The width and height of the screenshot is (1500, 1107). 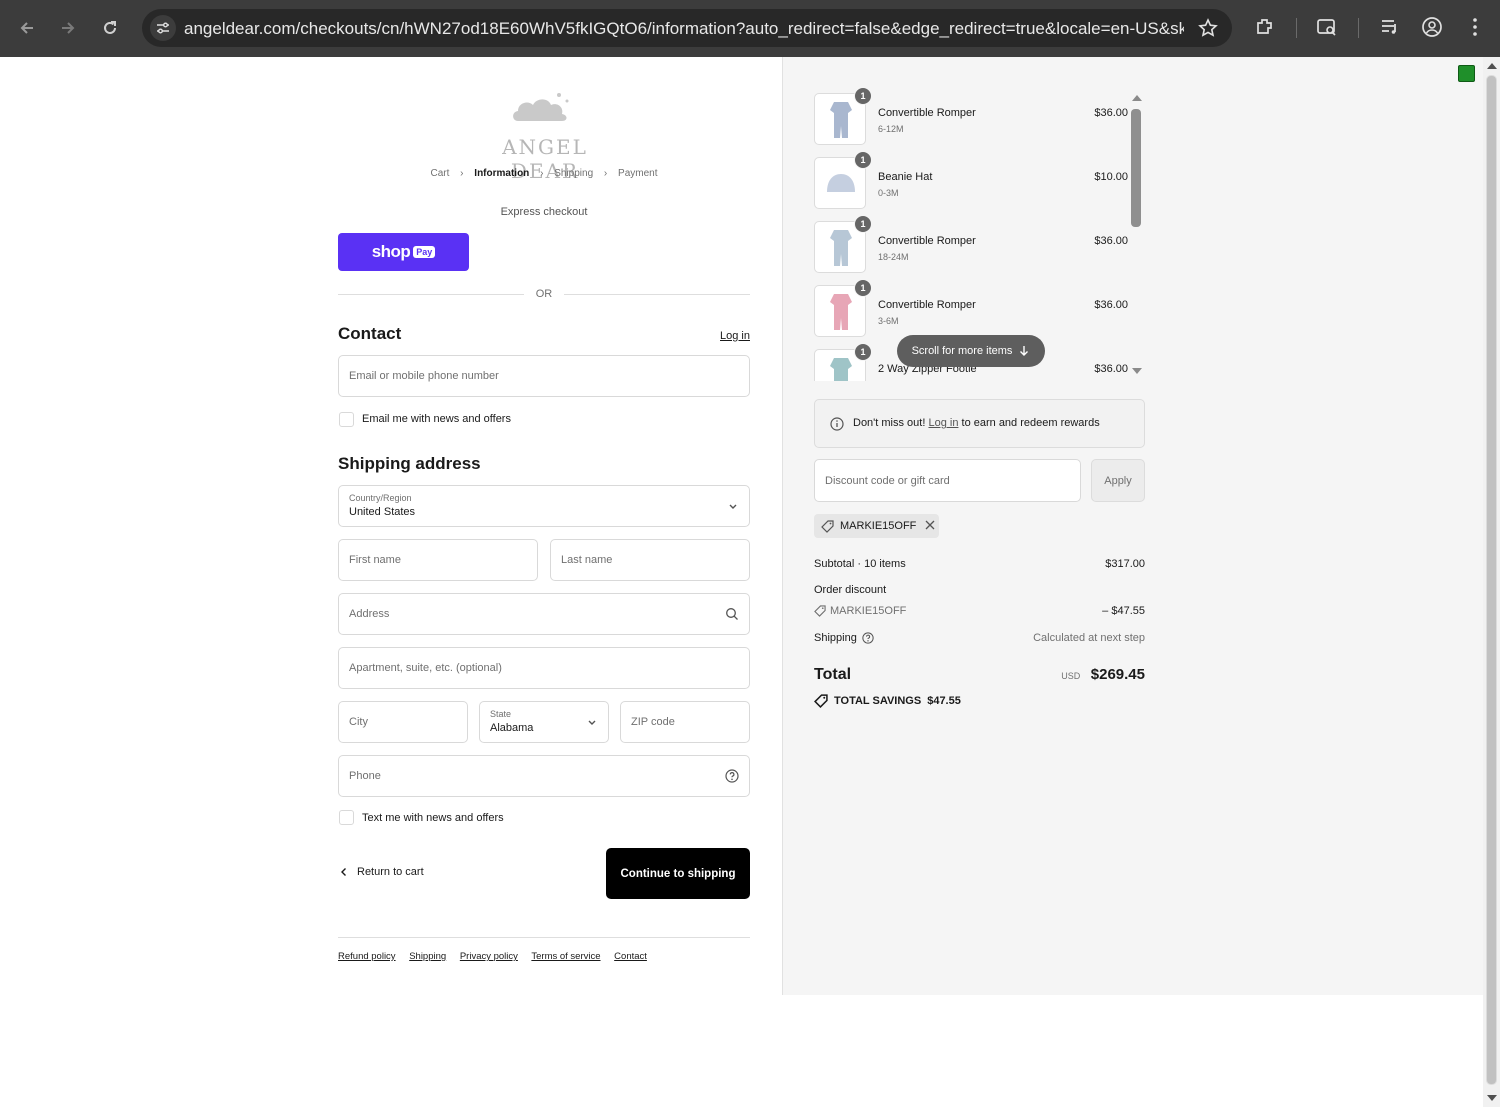 I want to click on total-value-group: USD $269.45, so click(x=1072, y=675).